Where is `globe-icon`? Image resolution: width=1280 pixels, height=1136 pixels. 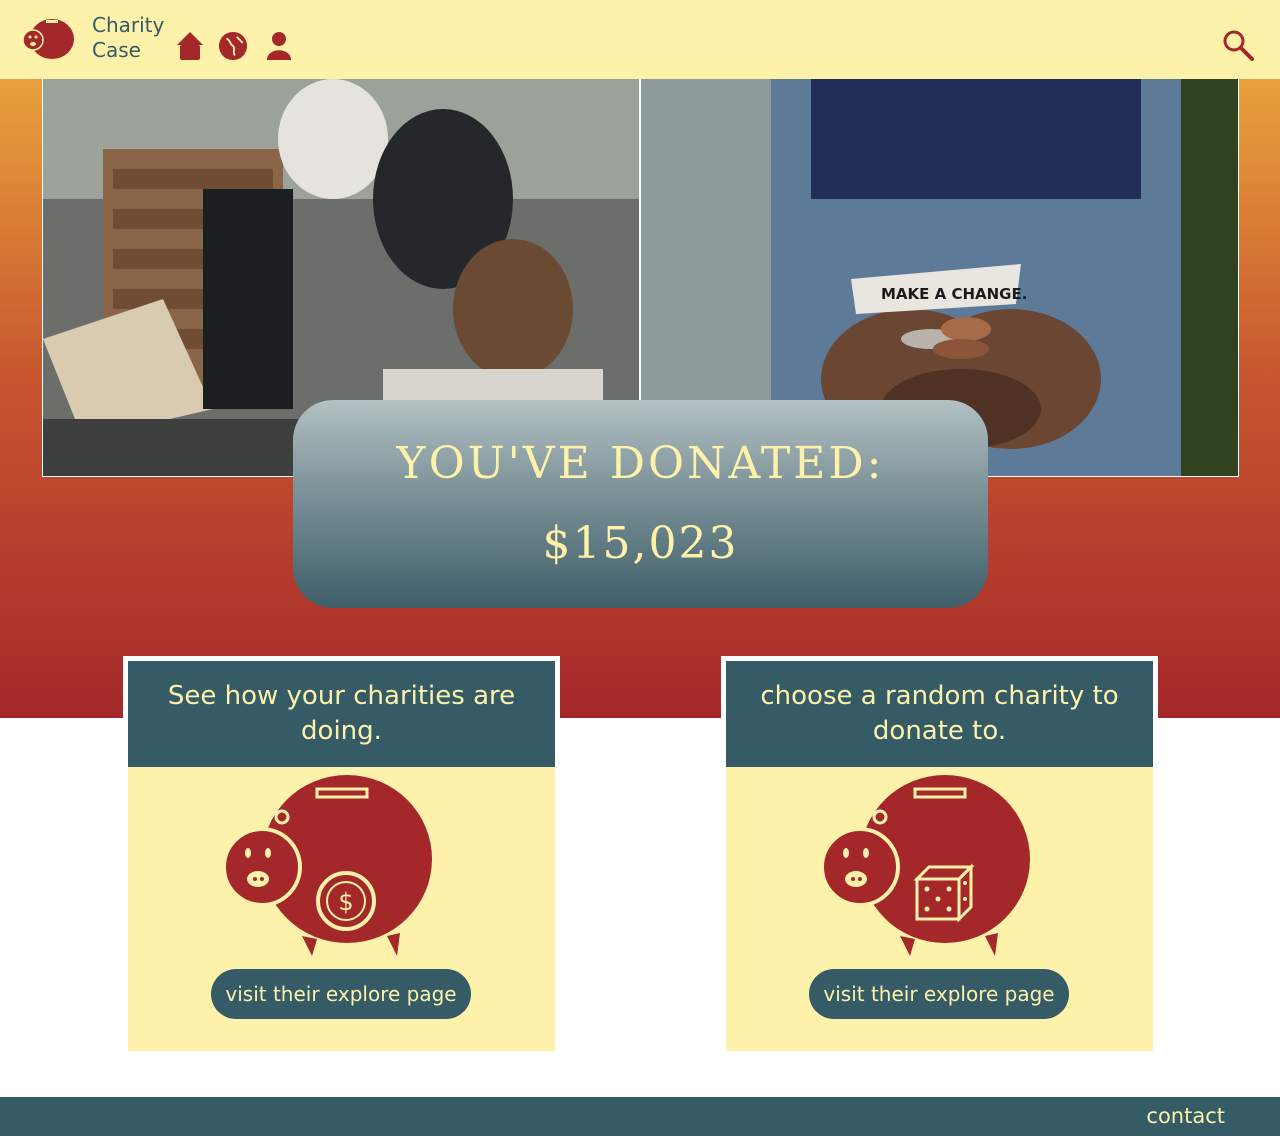
globe-icon is located at coordinates (233, 46).